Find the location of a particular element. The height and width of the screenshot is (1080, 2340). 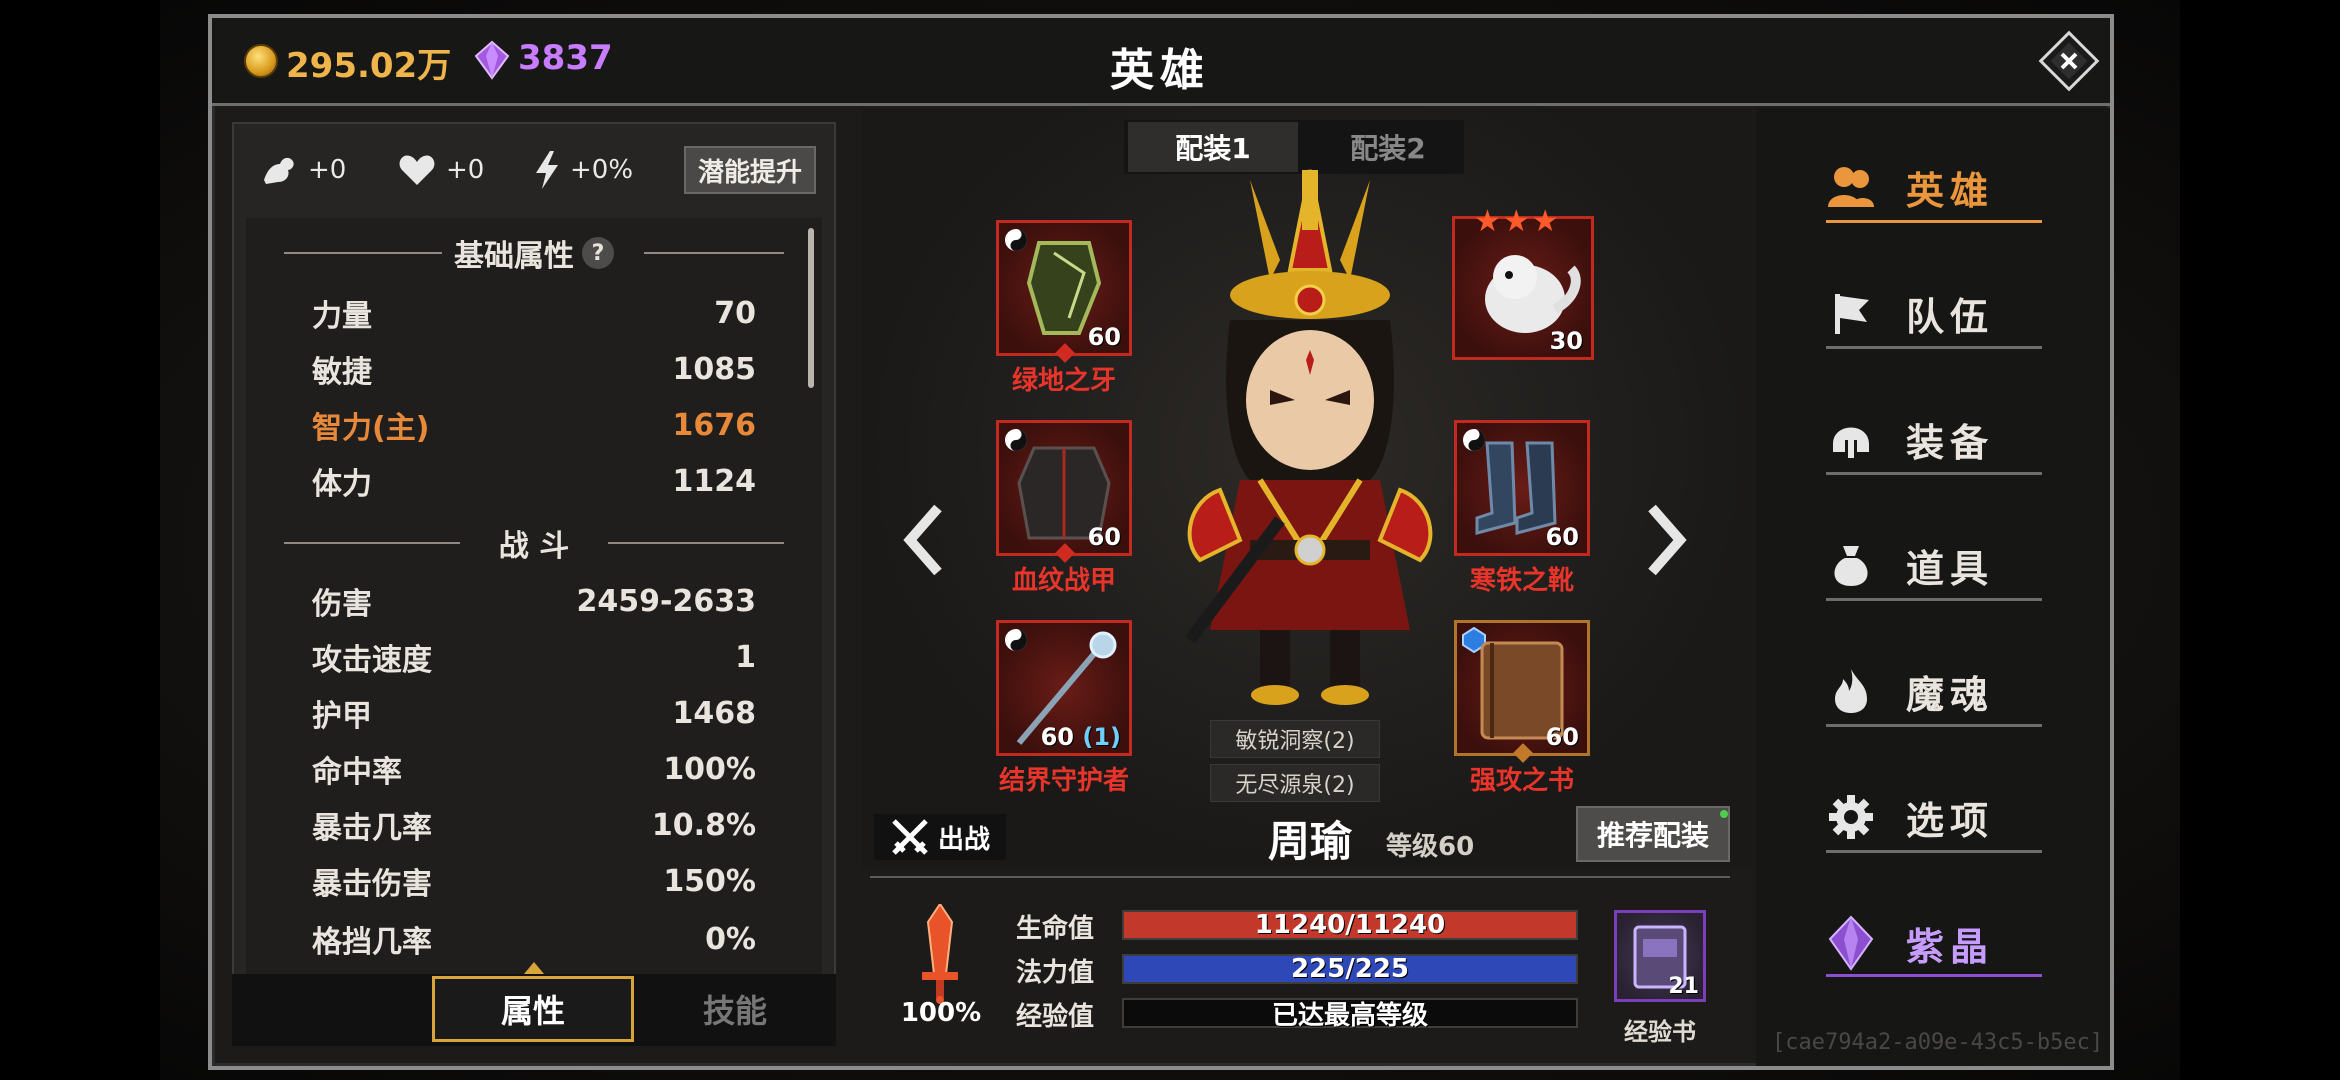

nav-amethyst: 紫晶 is located at coordinates (1934, 943).